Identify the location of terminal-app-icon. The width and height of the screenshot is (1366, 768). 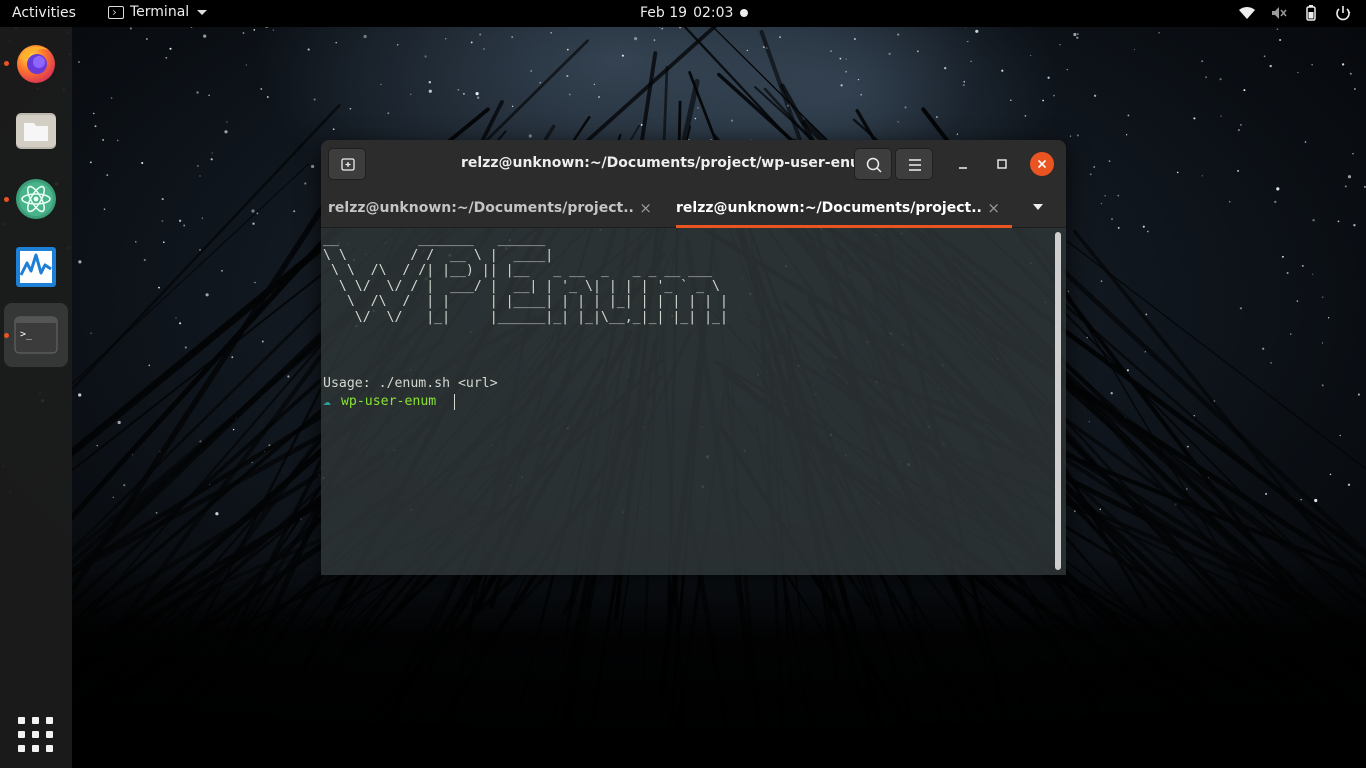
(116, 12).